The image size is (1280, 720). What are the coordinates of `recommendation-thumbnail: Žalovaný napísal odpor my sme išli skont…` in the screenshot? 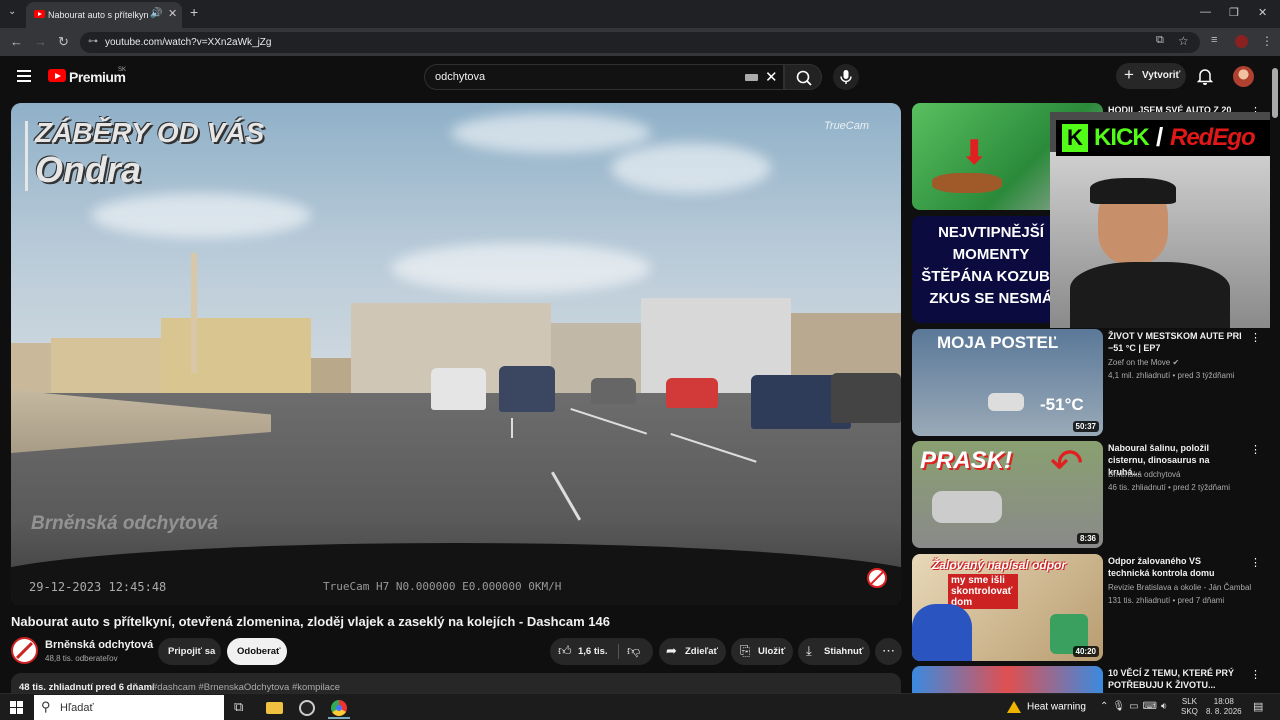 It's located at (1007, 607).